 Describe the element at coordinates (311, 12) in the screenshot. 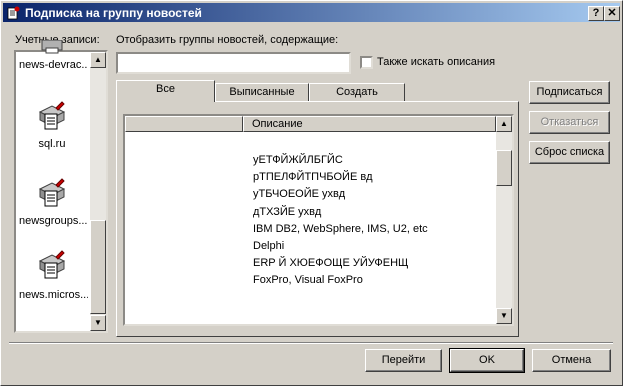

I see `title-bar: Подписка на группу новостей ? ✕` at that location.